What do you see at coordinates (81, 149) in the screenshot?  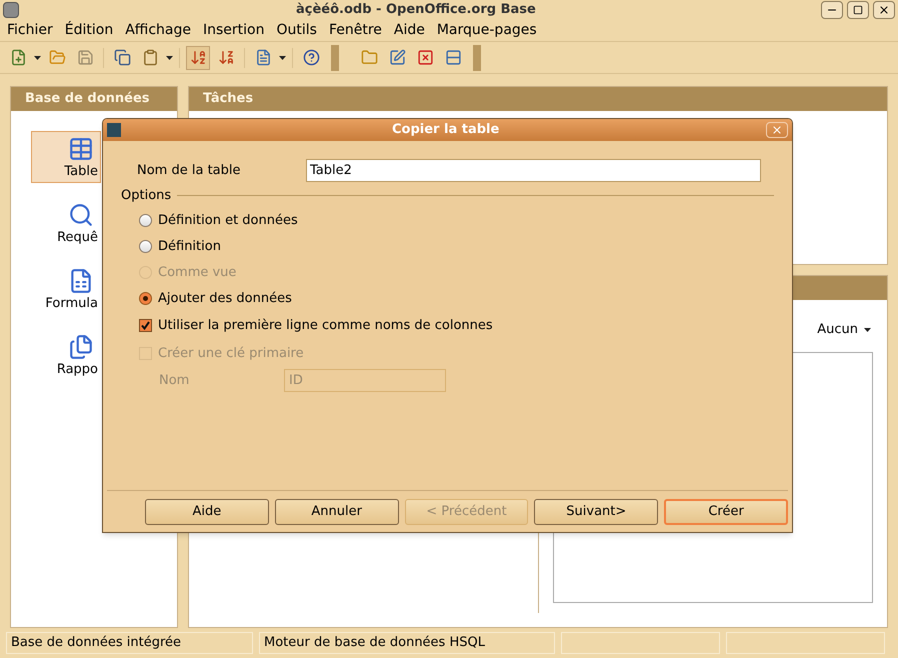 I see `table-icon` at bounding box center [81, 149].